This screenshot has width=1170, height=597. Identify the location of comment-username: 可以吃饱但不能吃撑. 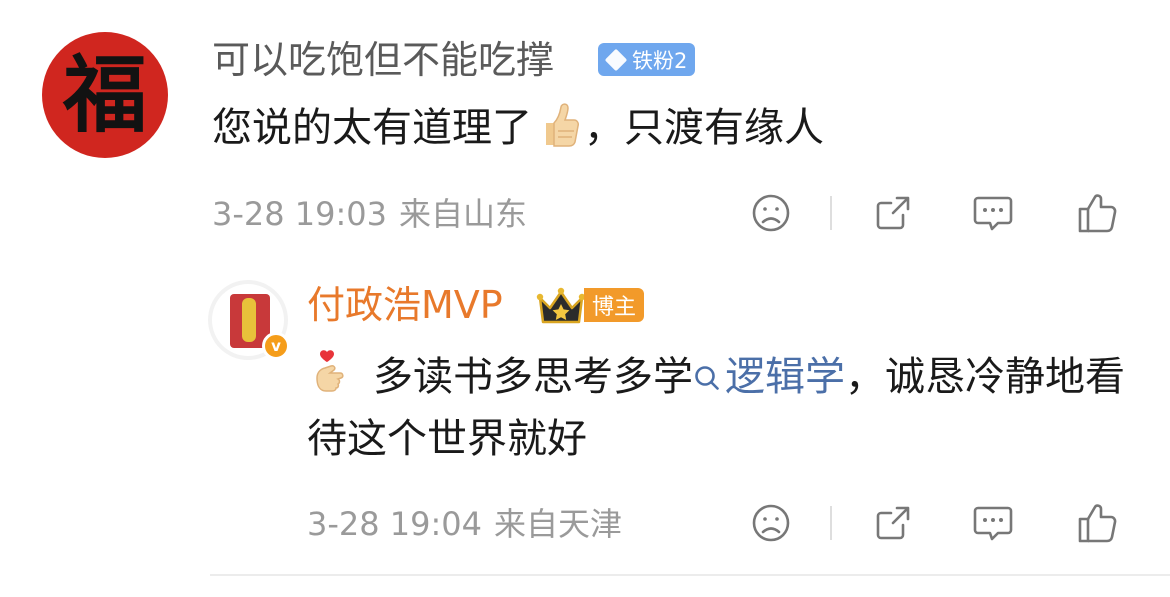
(383, 60).